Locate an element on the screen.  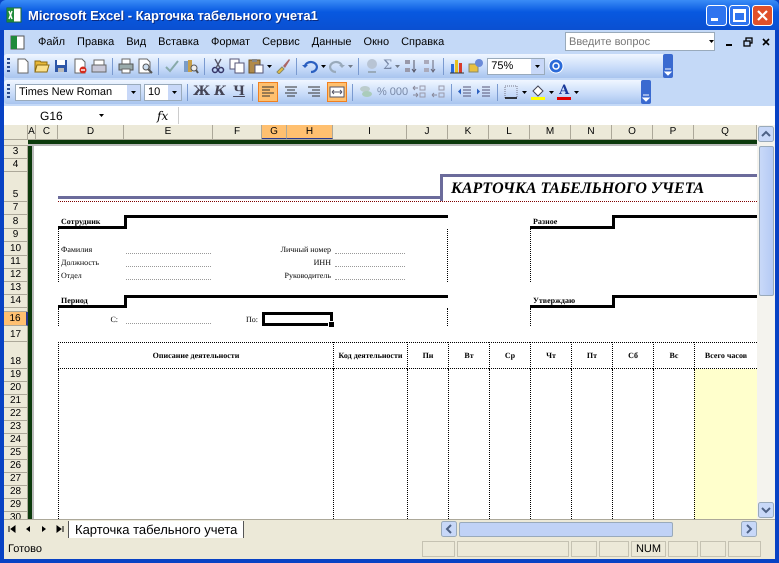
row-header: 5 is located at coordinates (16, 187).